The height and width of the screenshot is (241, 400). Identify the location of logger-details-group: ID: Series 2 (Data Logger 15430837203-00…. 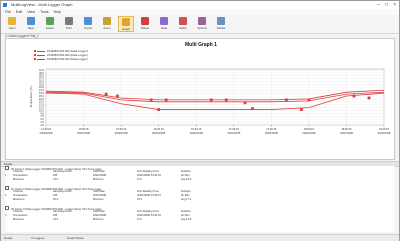
(200, 194).